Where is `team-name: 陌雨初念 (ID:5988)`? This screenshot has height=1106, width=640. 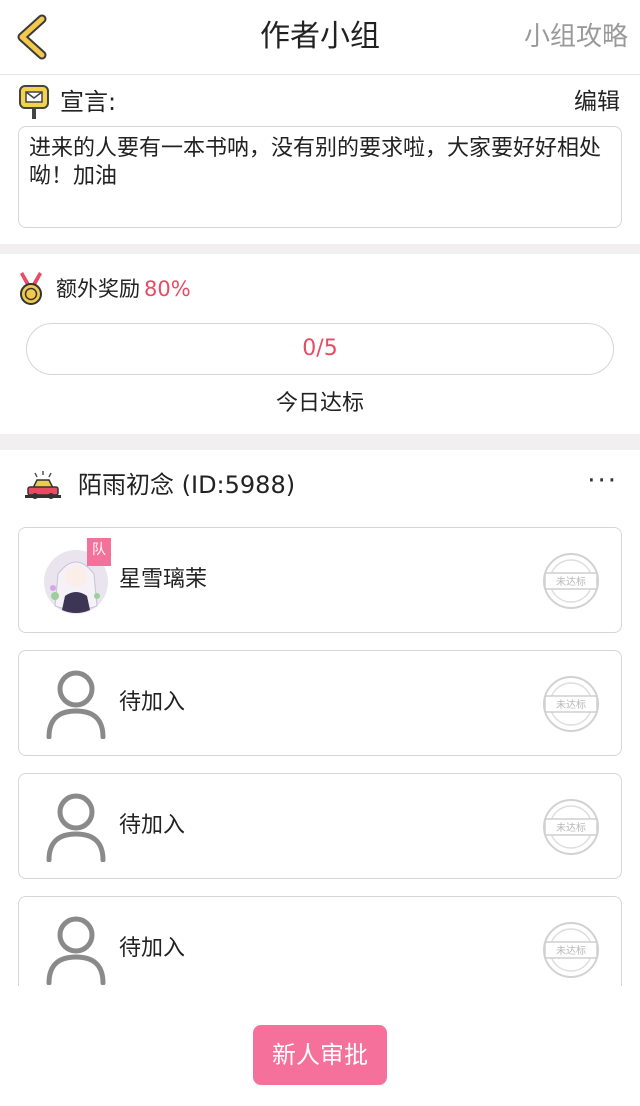 team-name: 陌雨初念 (ID:5988) is located at coordinates (187, 485).